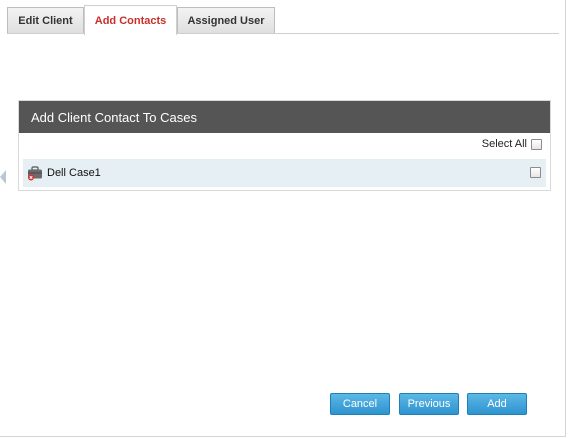 This screenshot has width=569, height=438. I want to click on collapse-arrow-icon, so click(3, 177).